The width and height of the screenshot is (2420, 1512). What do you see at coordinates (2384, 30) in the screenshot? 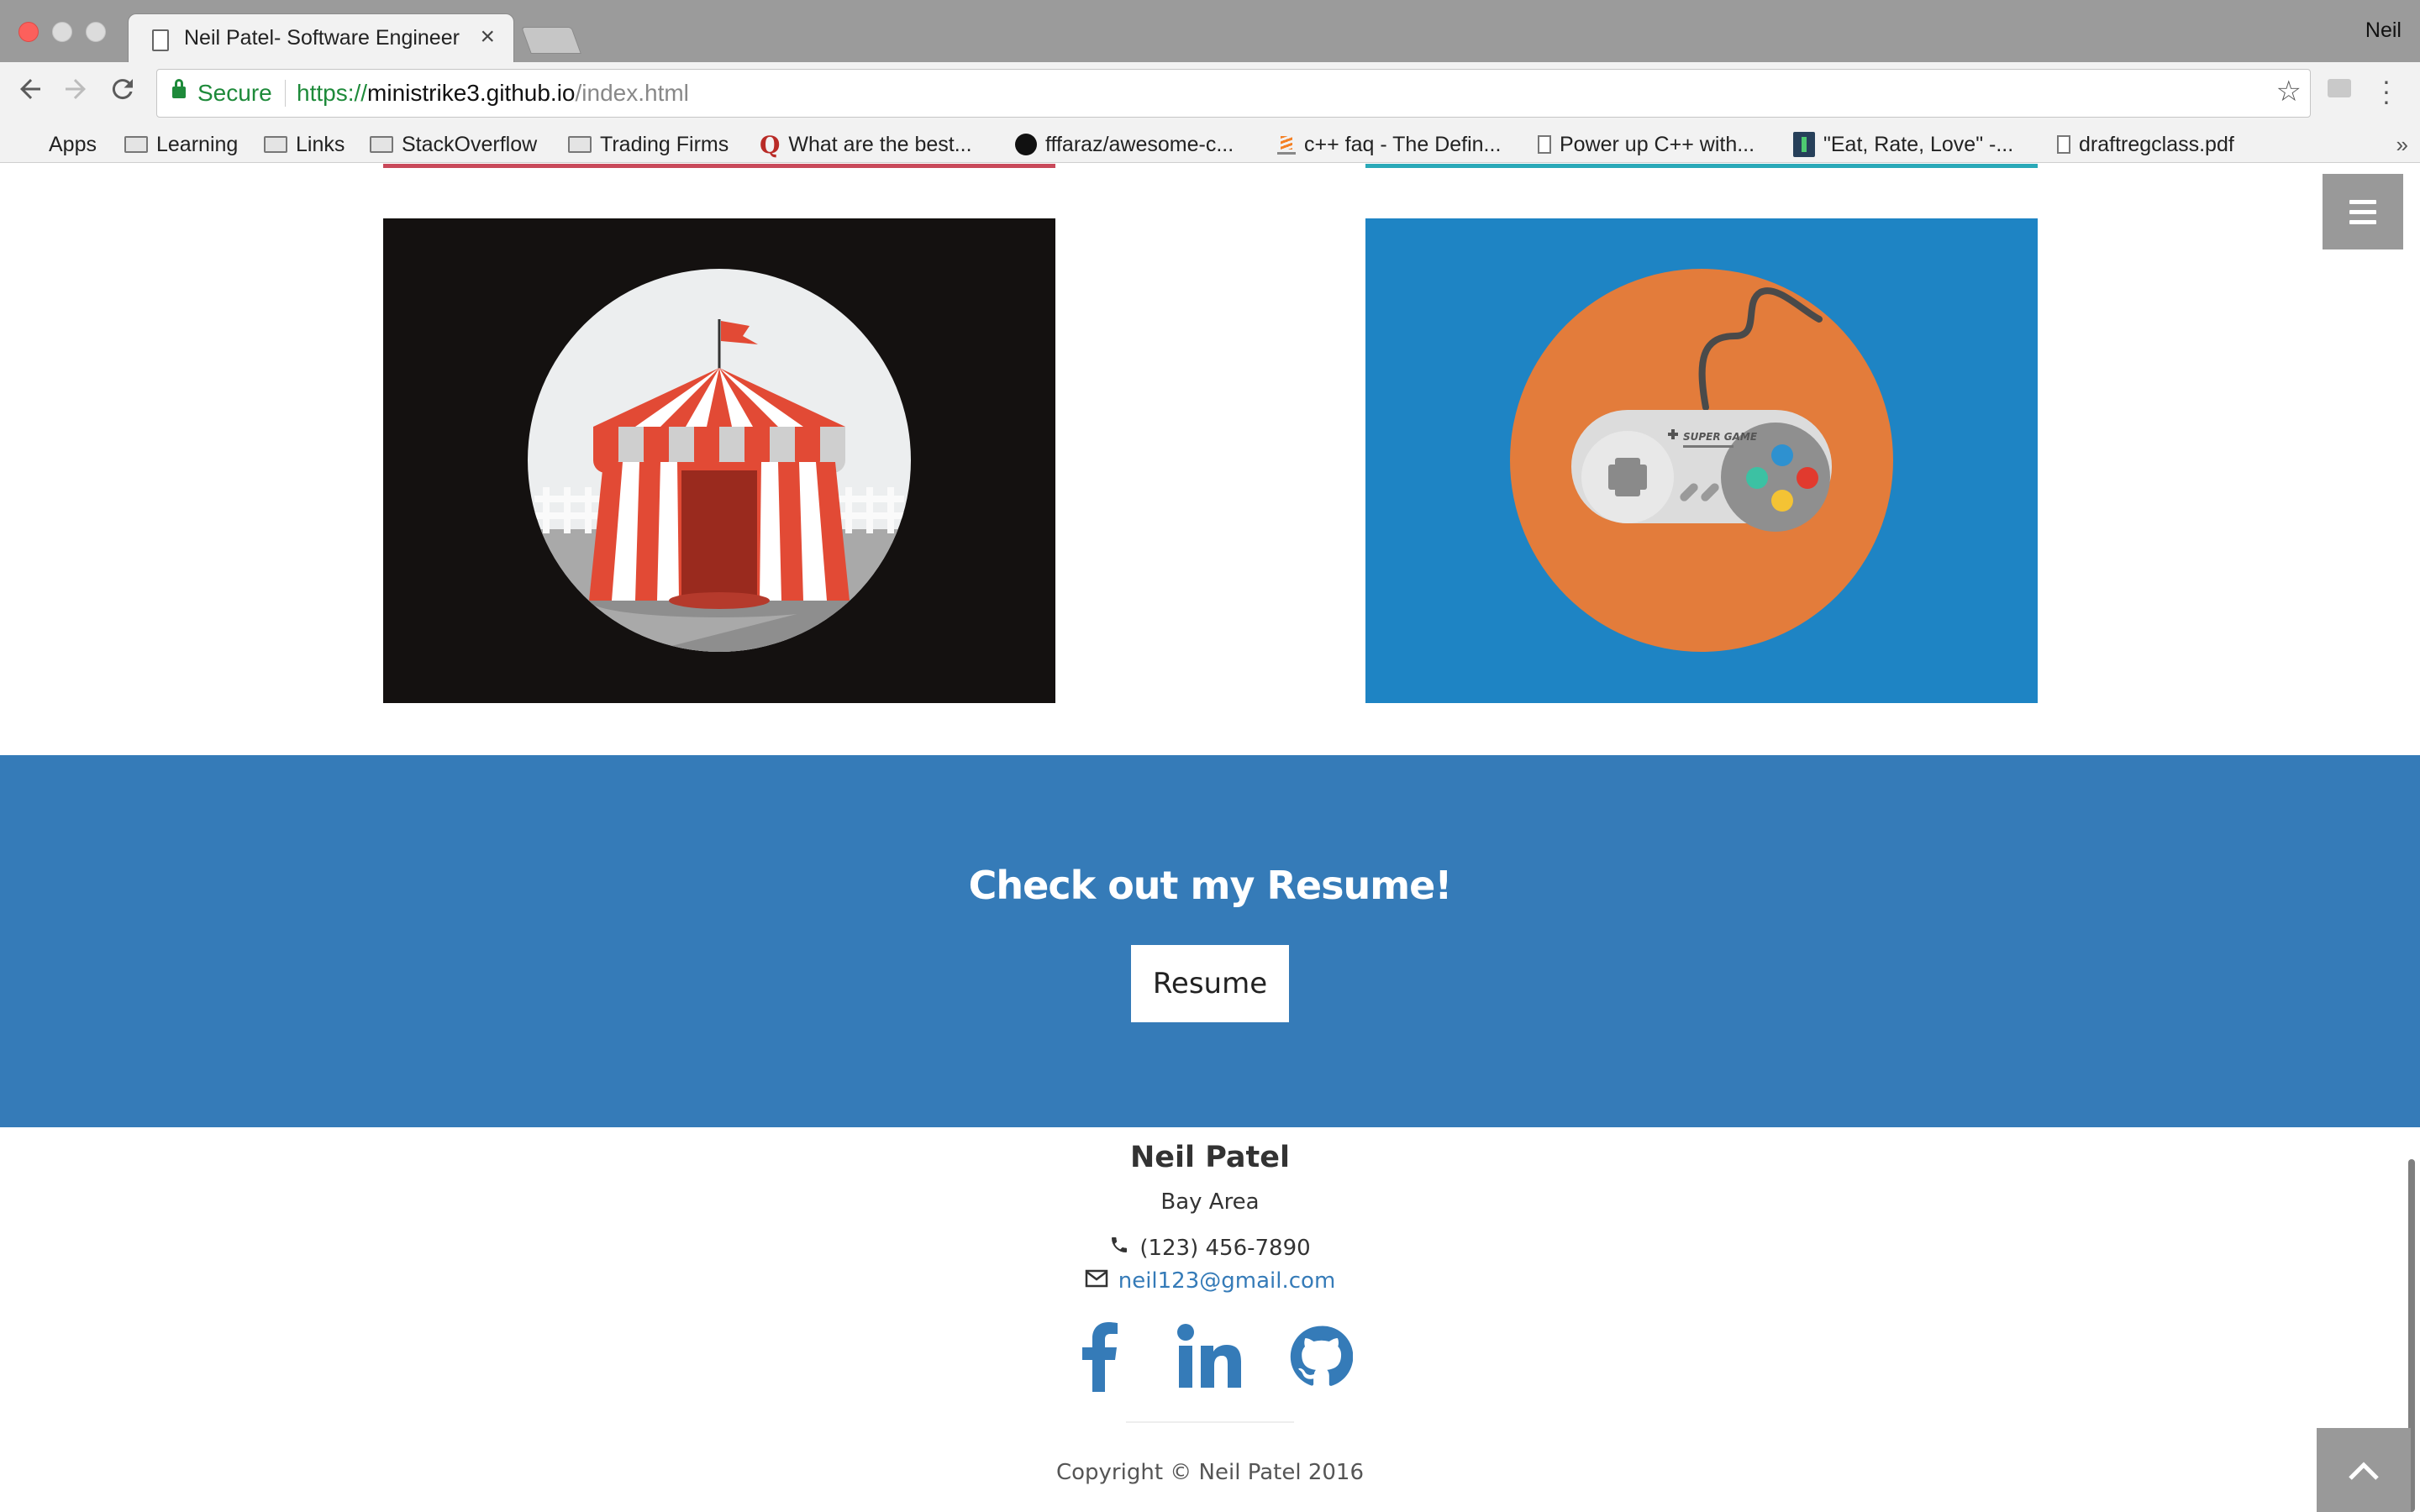
I see `profile-button: Neil` at bounding box center [2384, 30].